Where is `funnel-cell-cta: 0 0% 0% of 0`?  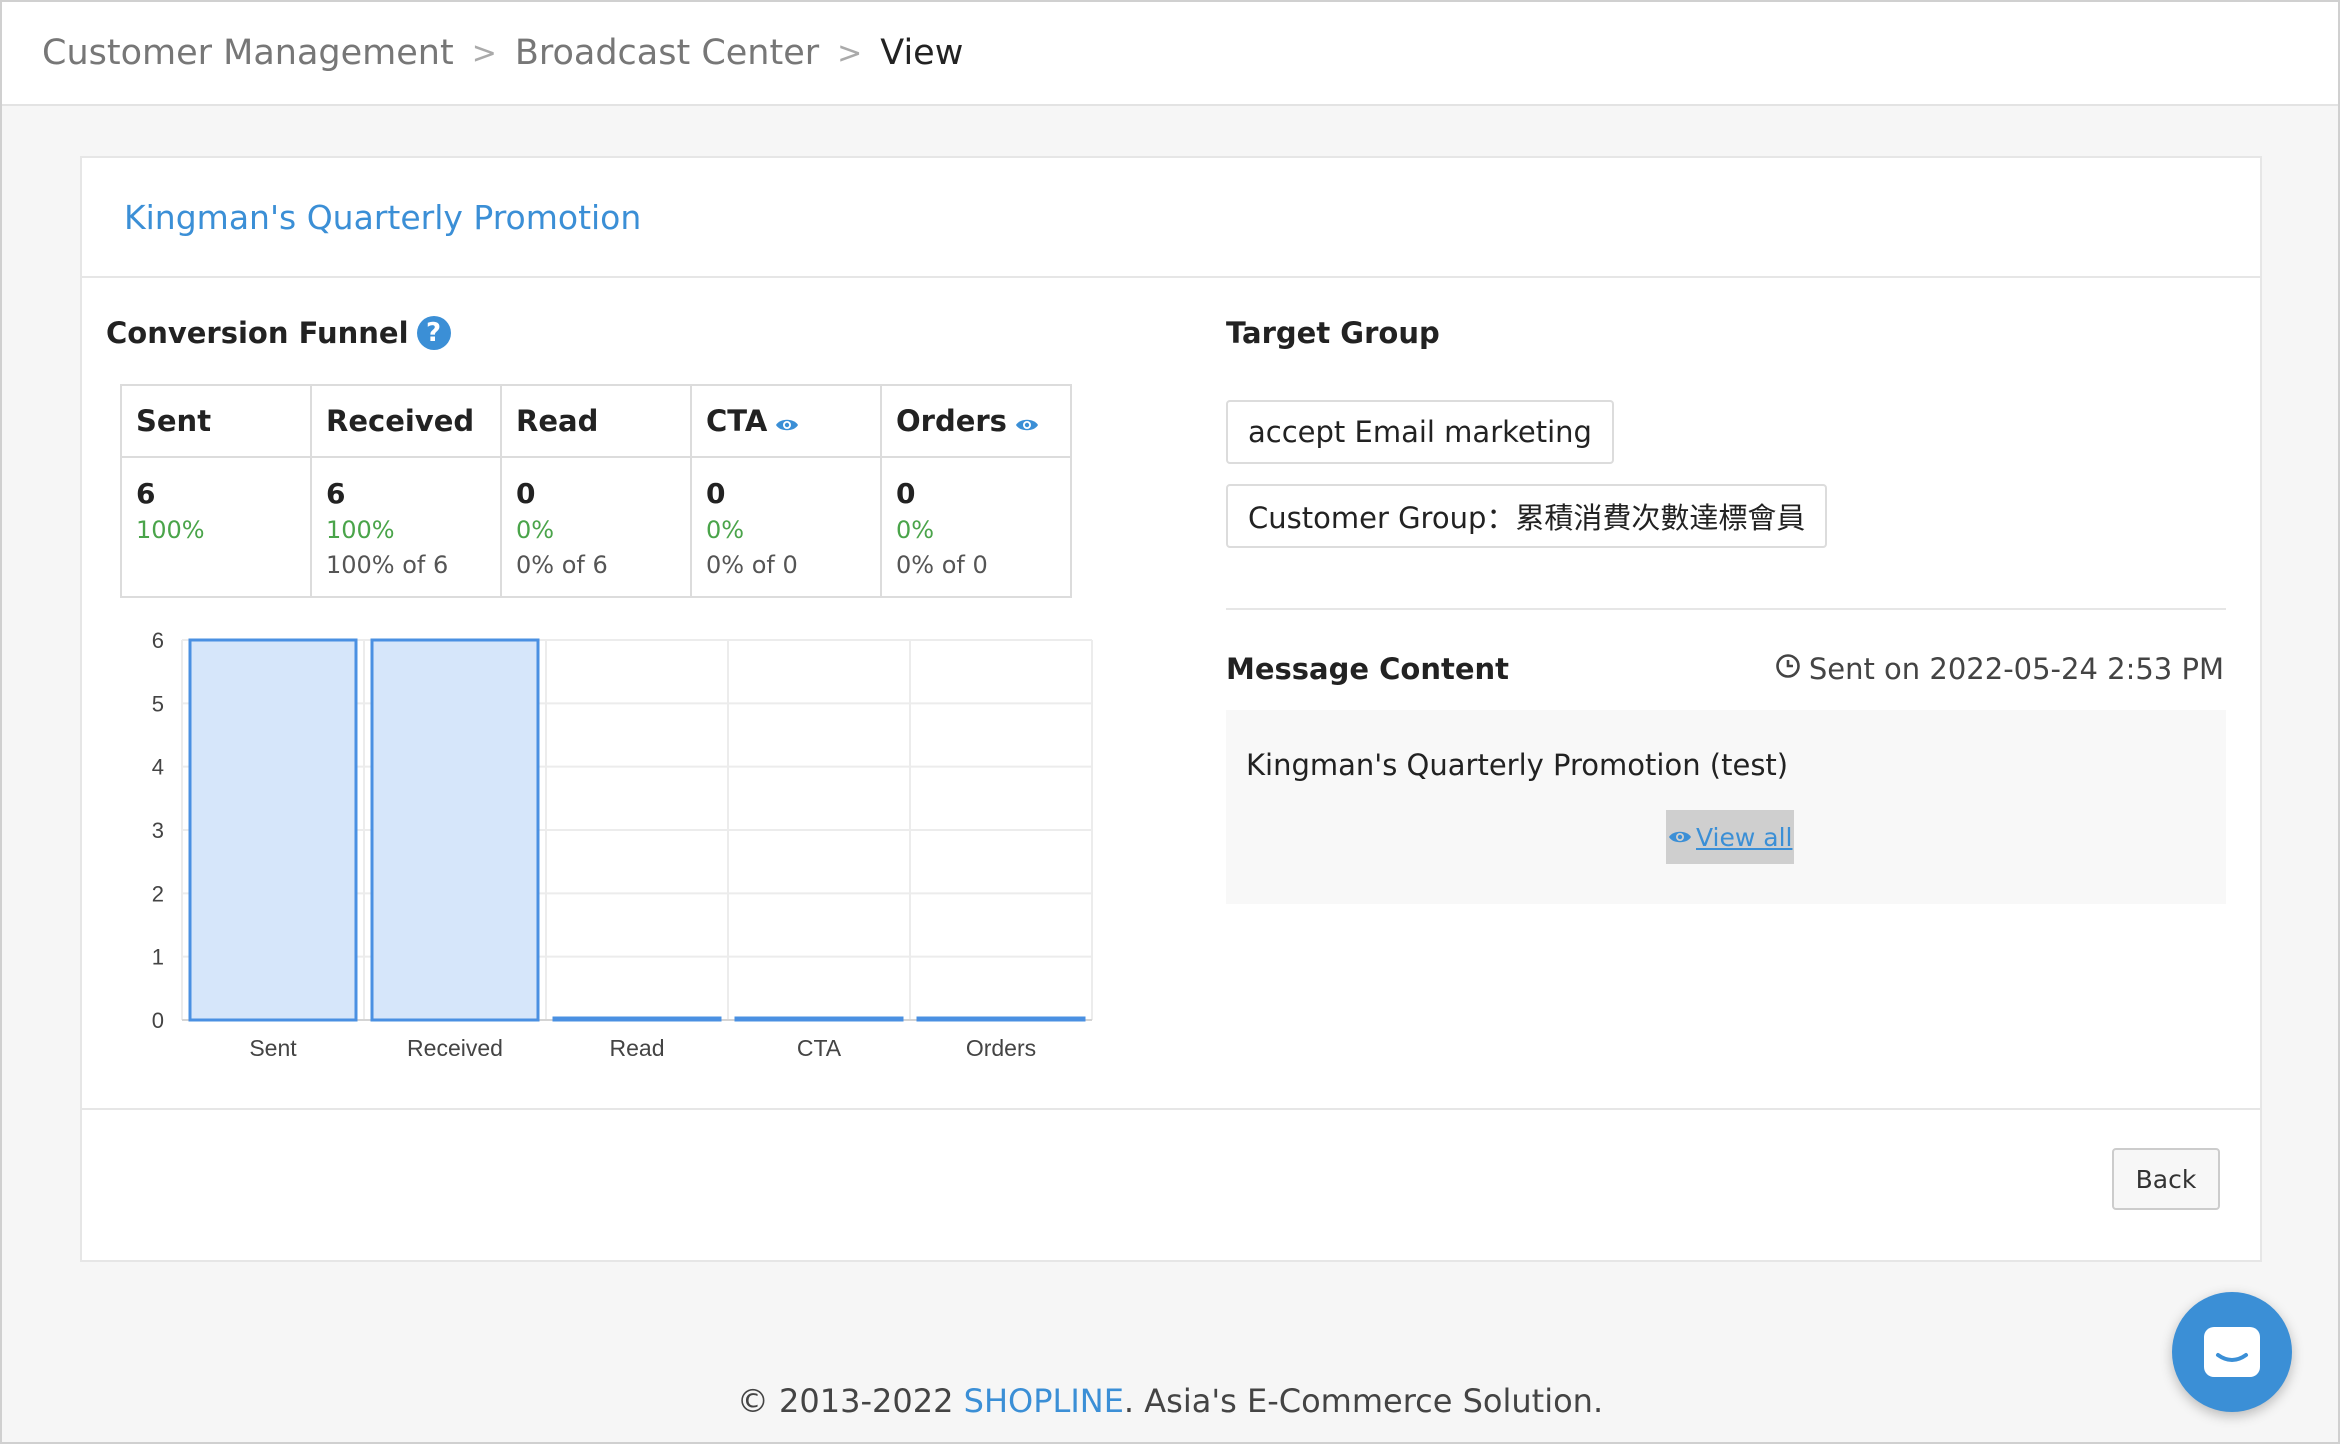
funnel-cell-cta: 0 0% 0% of 0 is located at coordinates (786, 527).